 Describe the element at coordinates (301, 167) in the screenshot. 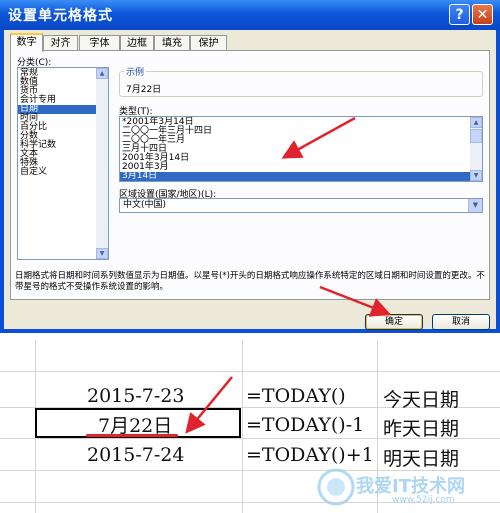

I see `type-item: 2001年3月` at that location.